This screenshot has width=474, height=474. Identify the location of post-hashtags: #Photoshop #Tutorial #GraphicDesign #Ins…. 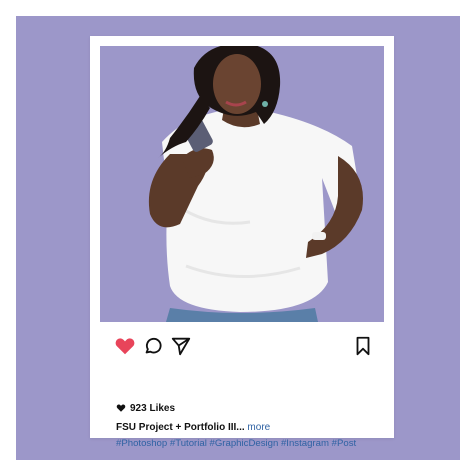
(252, 443).